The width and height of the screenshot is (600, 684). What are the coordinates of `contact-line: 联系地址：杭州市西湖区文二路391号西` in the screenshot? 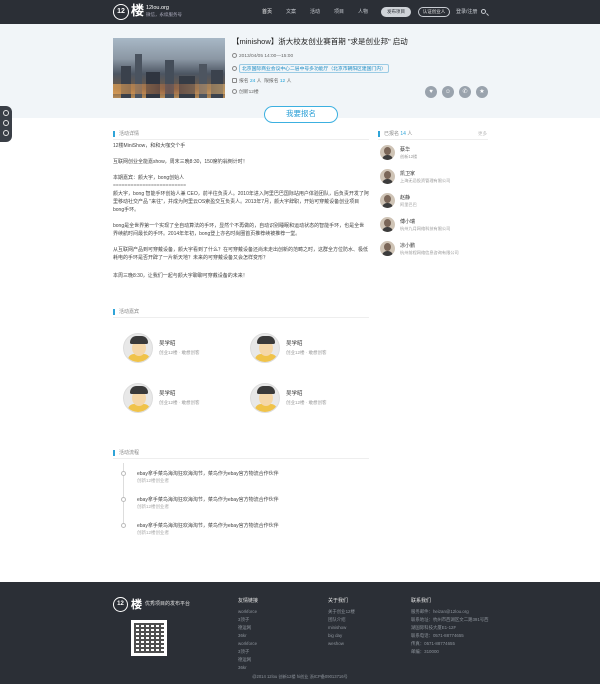 It's located at (450, 619).